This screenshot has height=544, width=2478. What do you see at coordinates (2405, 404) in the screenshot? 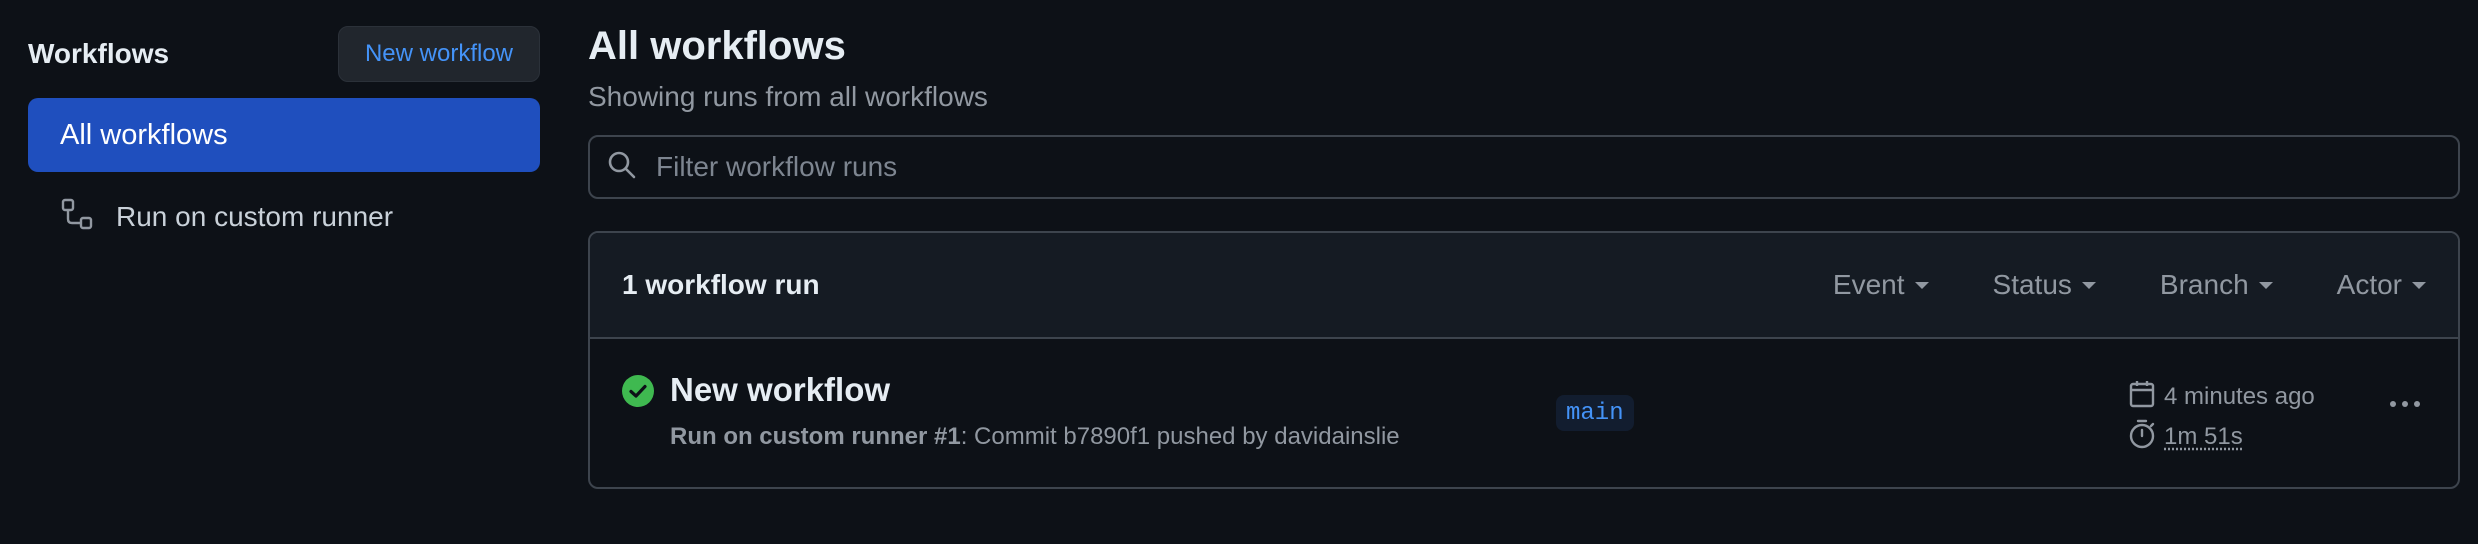
I see `more-options-icon` at bounding box center [2405, 404].